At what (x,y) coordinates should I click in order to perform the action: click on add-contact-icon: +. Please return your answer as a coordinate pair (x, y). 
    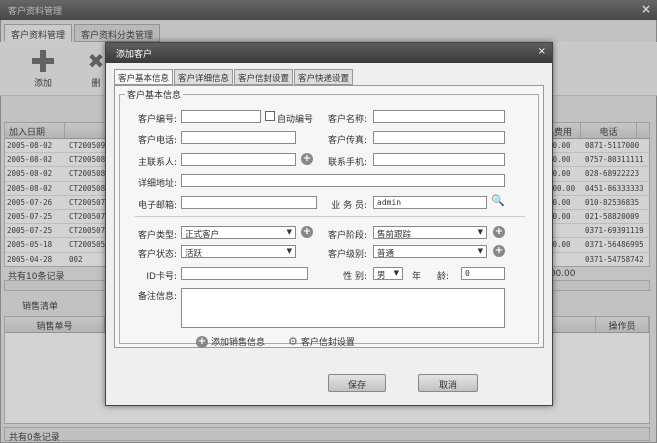
    Looking at the image, I should click on (307, 159).